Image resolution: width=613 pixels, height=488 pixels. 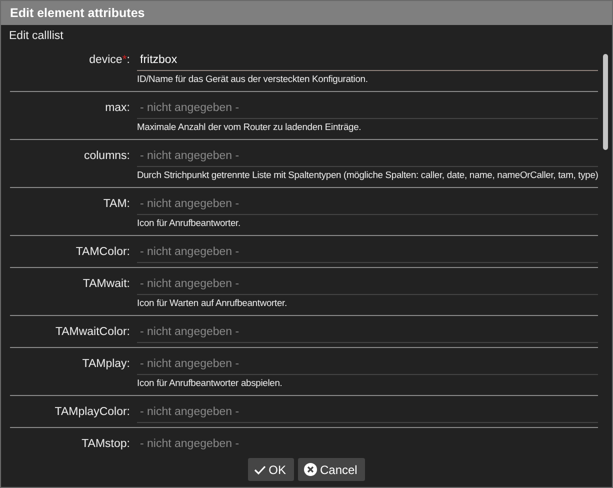 What do you see at coordinates (77, 13) in the screenshot?
I see `dialog-title: Edit element attributes` at bounding box center [77, 13].